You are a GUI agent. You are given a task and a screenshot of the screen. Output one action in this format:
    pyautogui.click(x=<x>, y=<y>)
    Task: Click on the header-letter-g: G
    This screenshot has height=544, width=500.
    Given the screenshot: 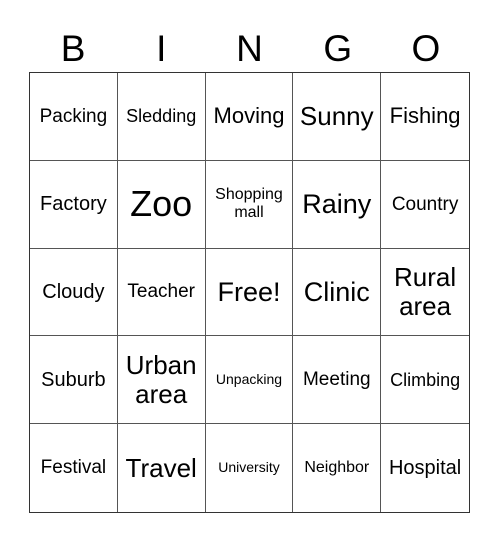 What is the action you would take?
    pyautogui.click(x=338, y=48)
    